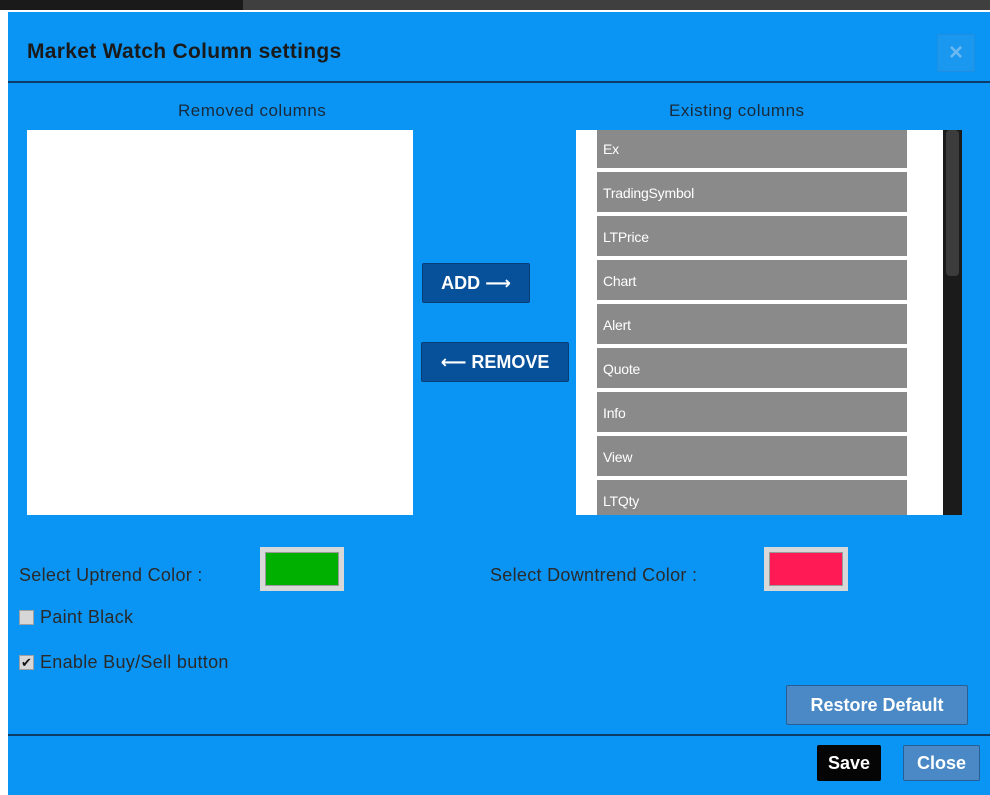 This screenshot has width=990, height=795. What do you see at coordinates (26, 662) in the screenshot?
I see `buy-sell-checkbox: ✔` at bounding box center [26, 662].